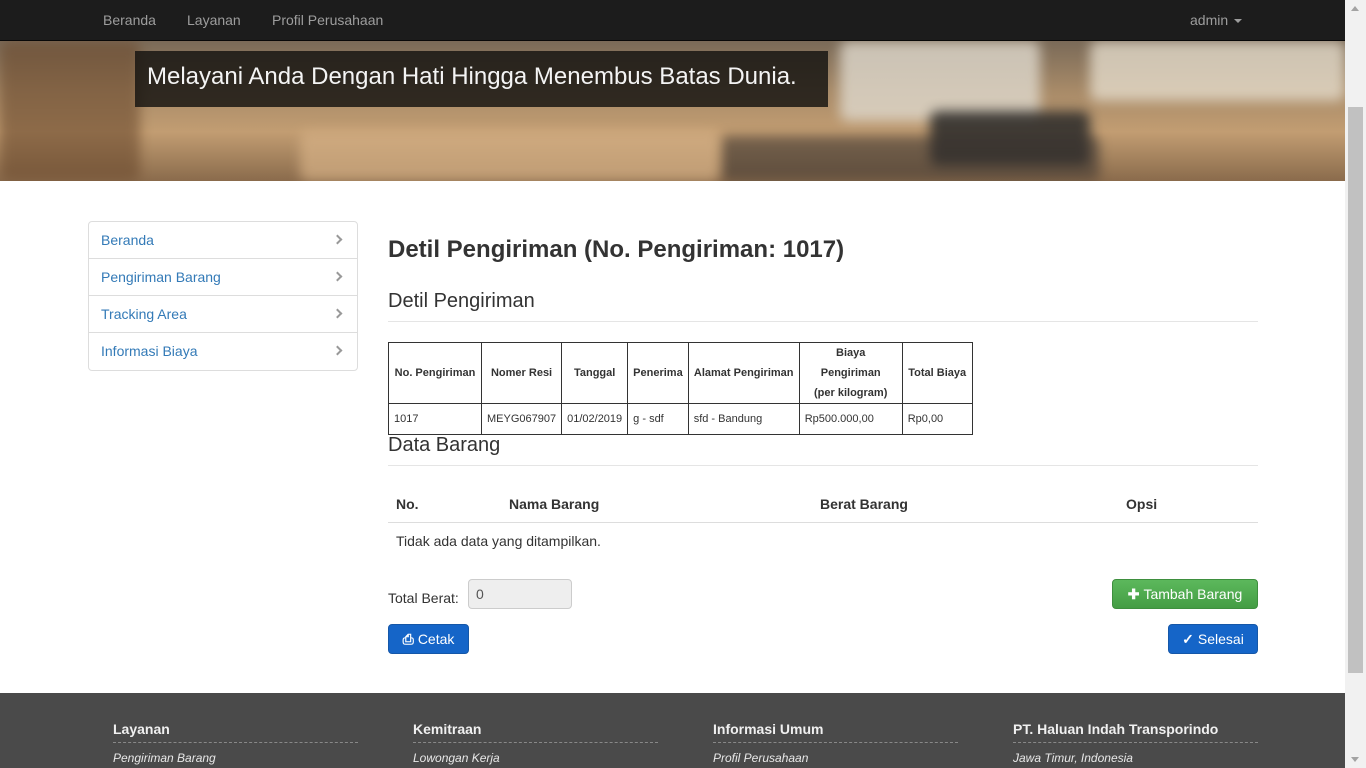  What do you see at coordinates (436, 639) in the screenshot?
I see `print-label: Cetak` at bounding box center [436, 639].